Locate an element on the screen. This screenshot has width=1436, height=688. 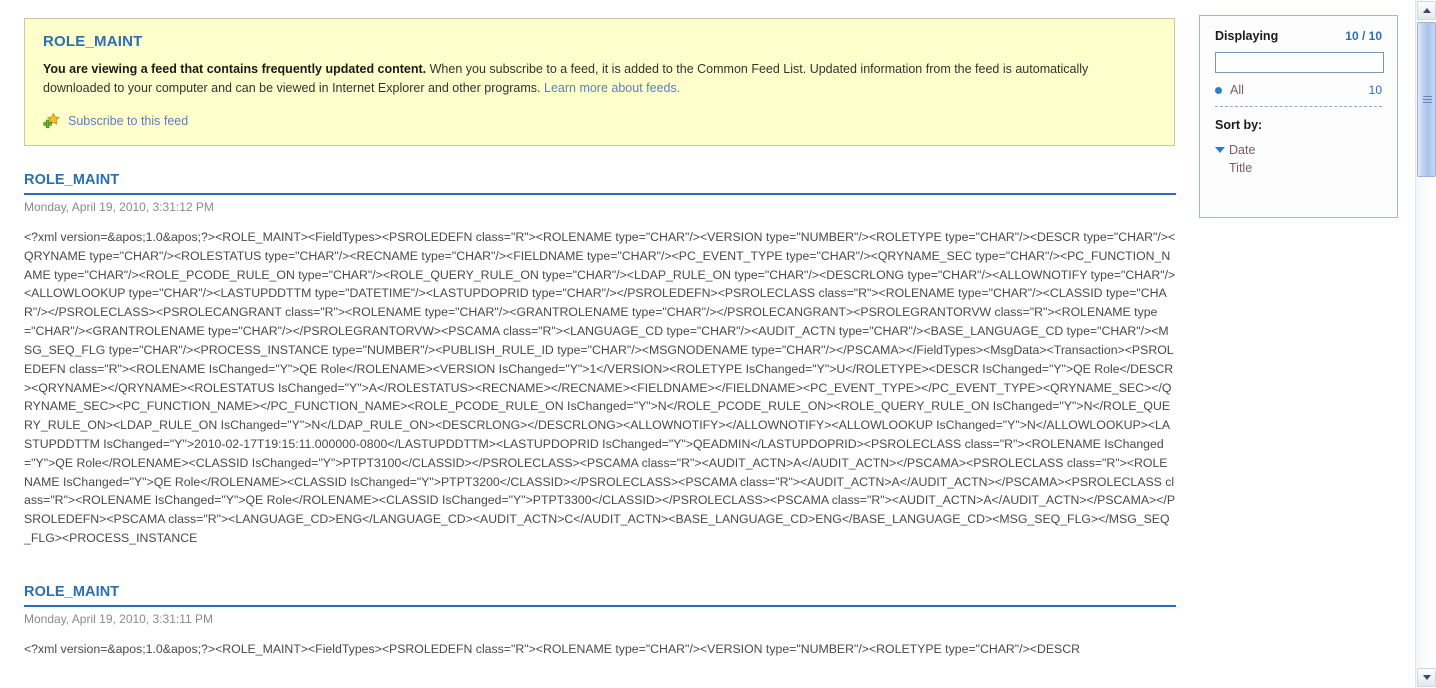
feed-entry-date: Monday, April 19, 2010, 3:31:12 PM is located at coordinates (119, 207).